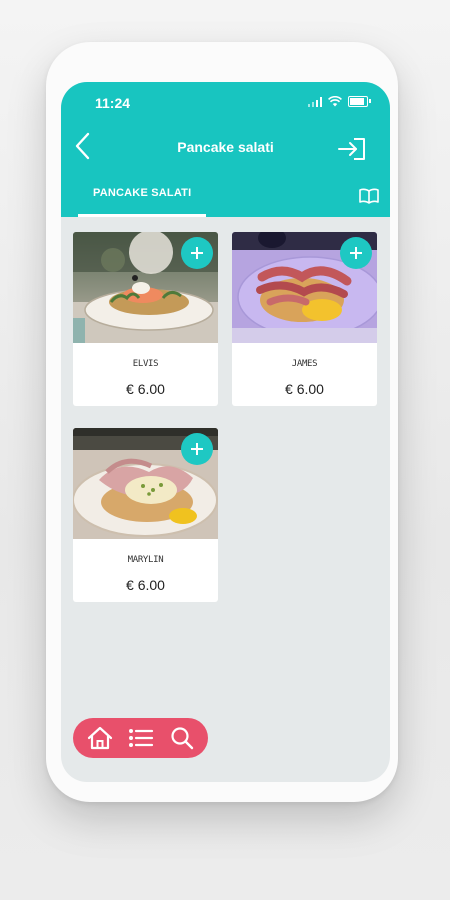 This screenshot has width=450, height=900. What do you see at coordinates (304, 364) in the screenshot?
I see `product-name: JAMES` at bounding box center [304, 364].